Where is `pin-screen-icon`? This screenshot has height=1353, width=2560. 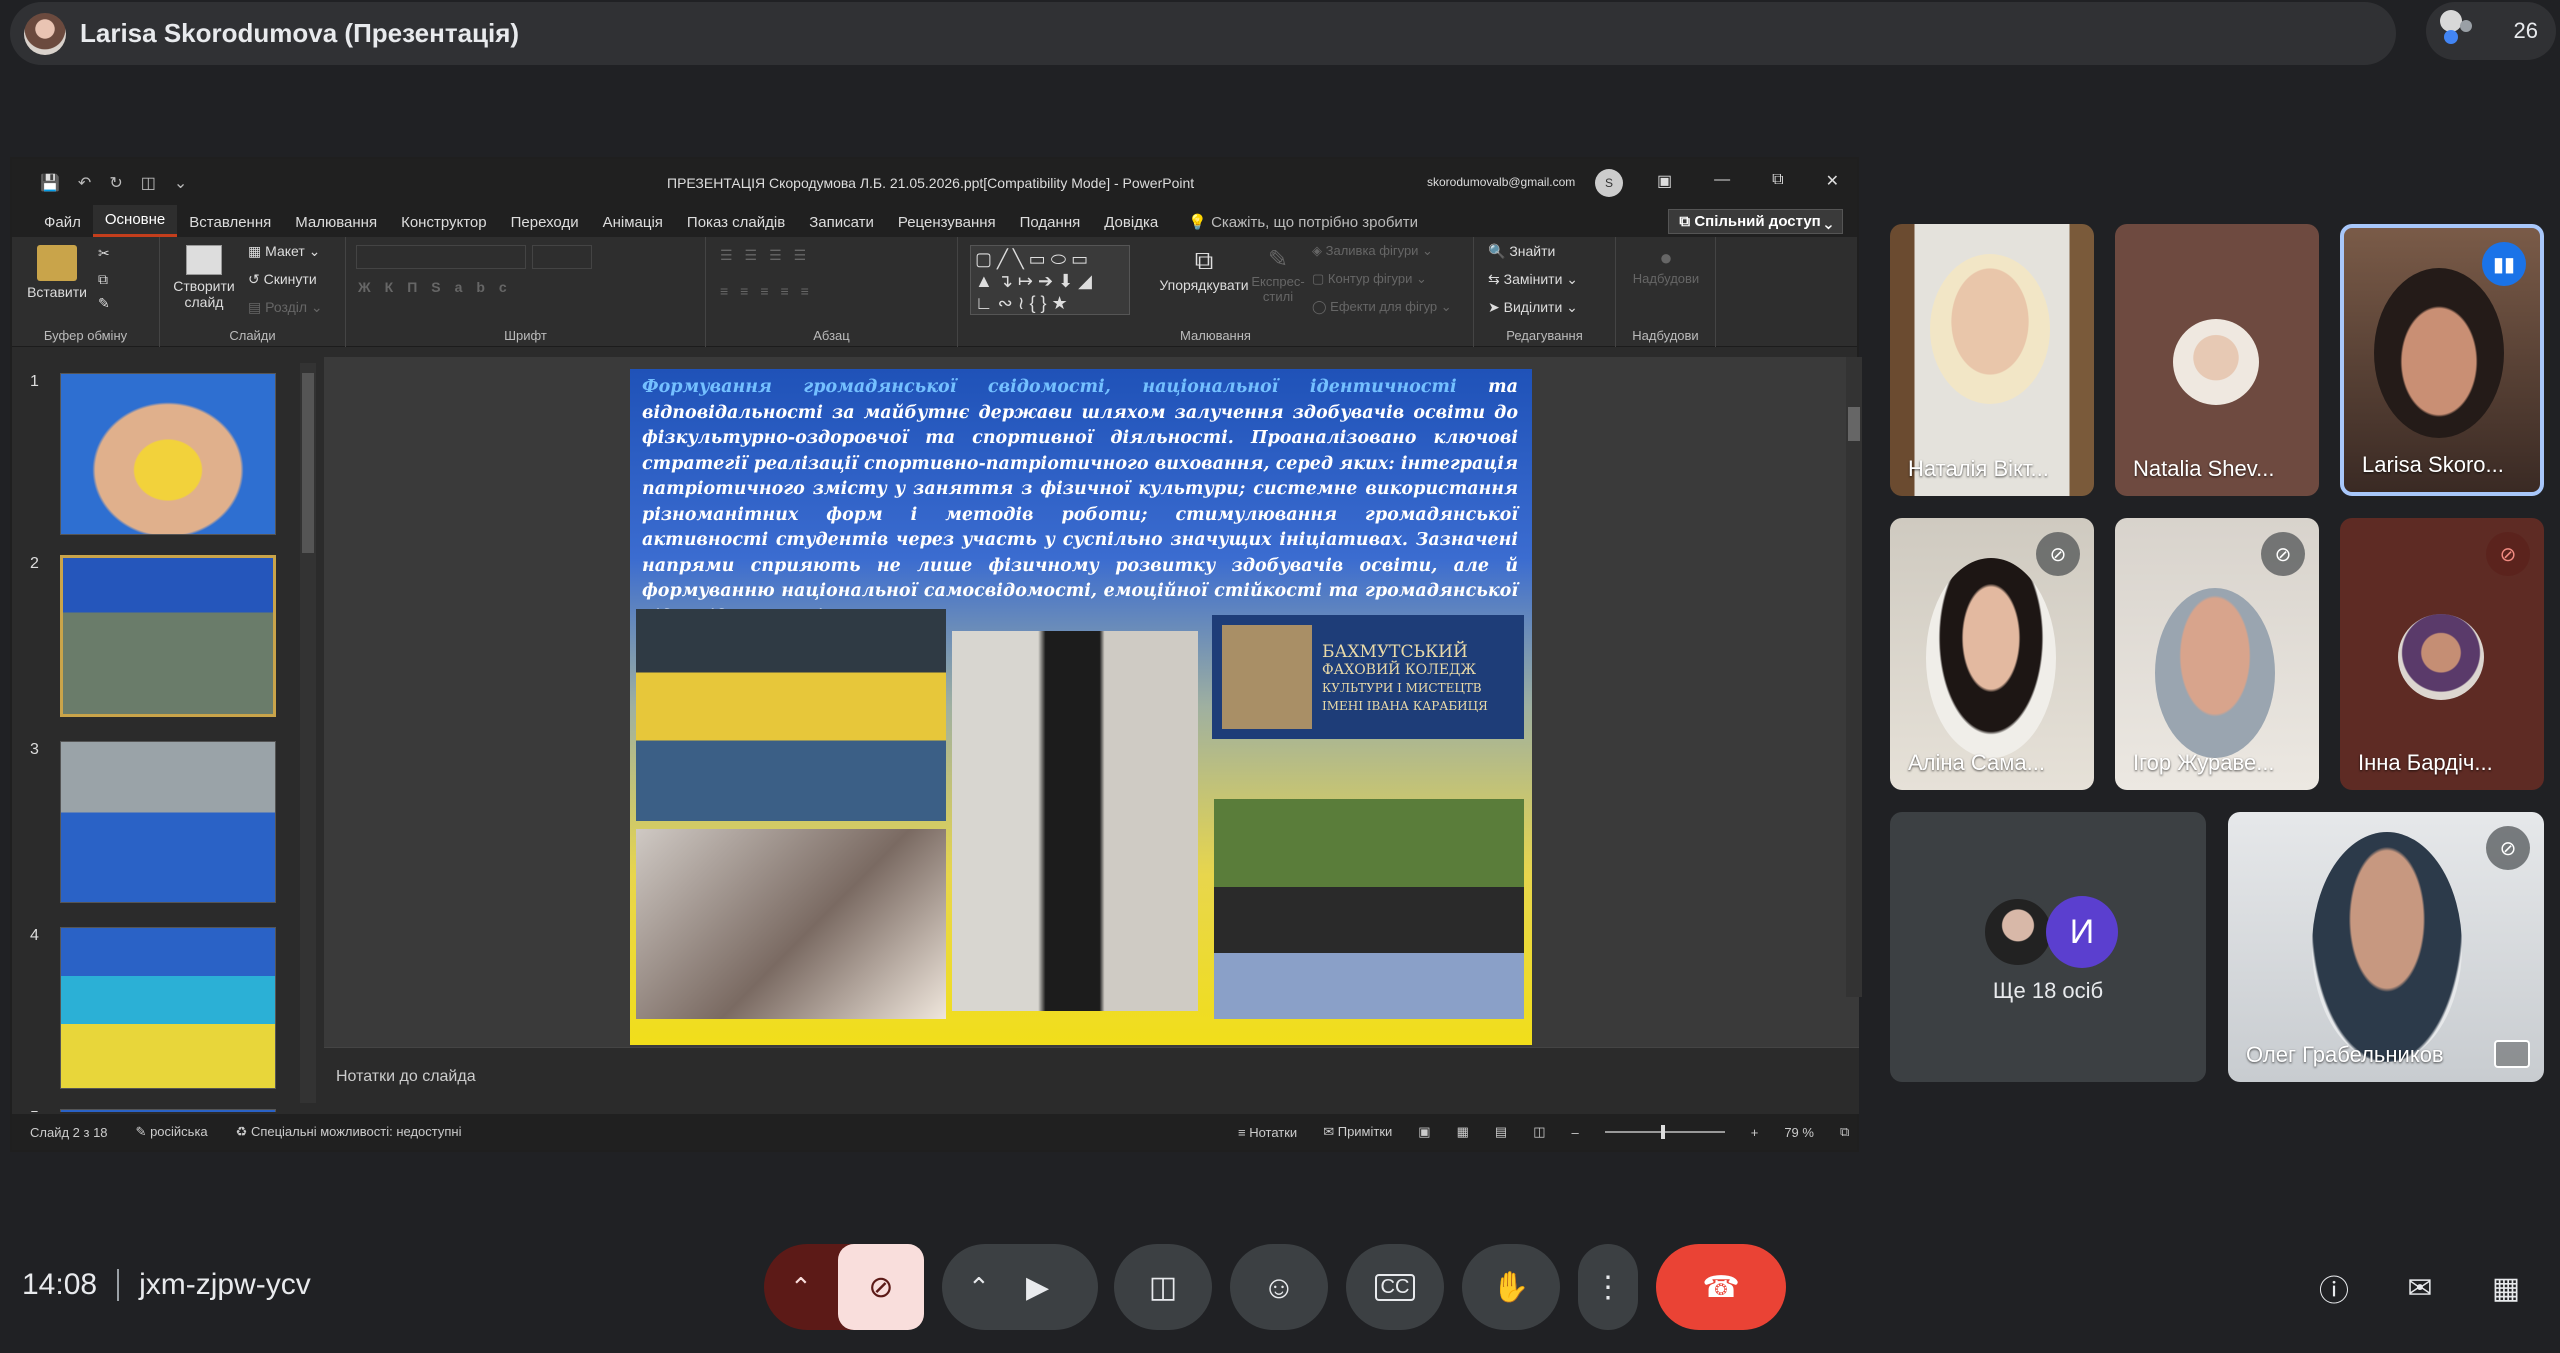
pin-screen-icon is located at coordinates (2512, 1054).